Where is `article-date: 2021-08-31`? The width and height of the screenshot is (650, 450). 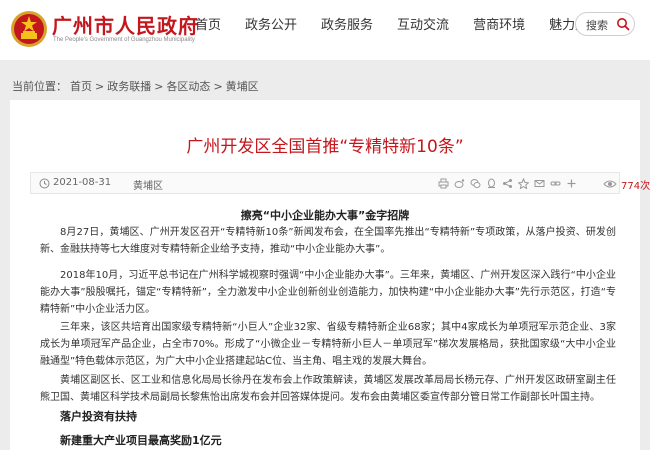
article-date: 2021-08-31 is located at coordinates (82, 182).